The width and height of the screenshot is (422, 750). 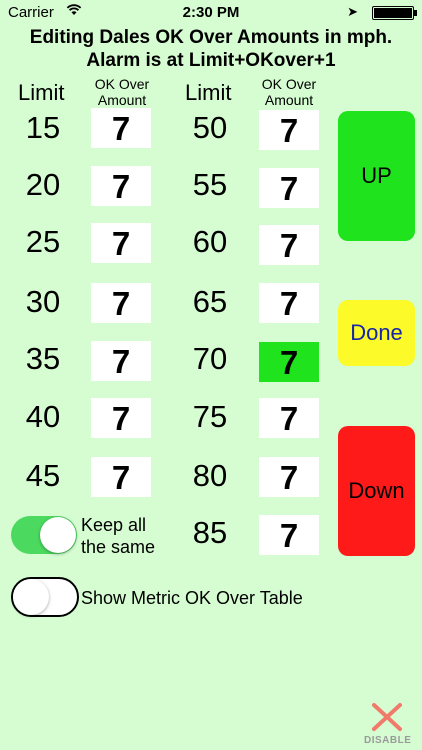 I want to click on page-title: Editing Dales OK Over Amounts in mph., so click(x=211, y=37).